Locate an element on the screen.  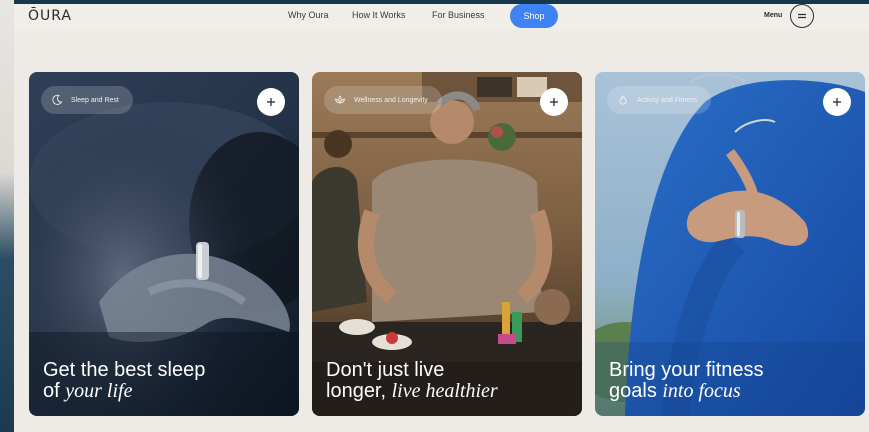
headline-line-1: Don't just live is located at coordinates (385, 370).